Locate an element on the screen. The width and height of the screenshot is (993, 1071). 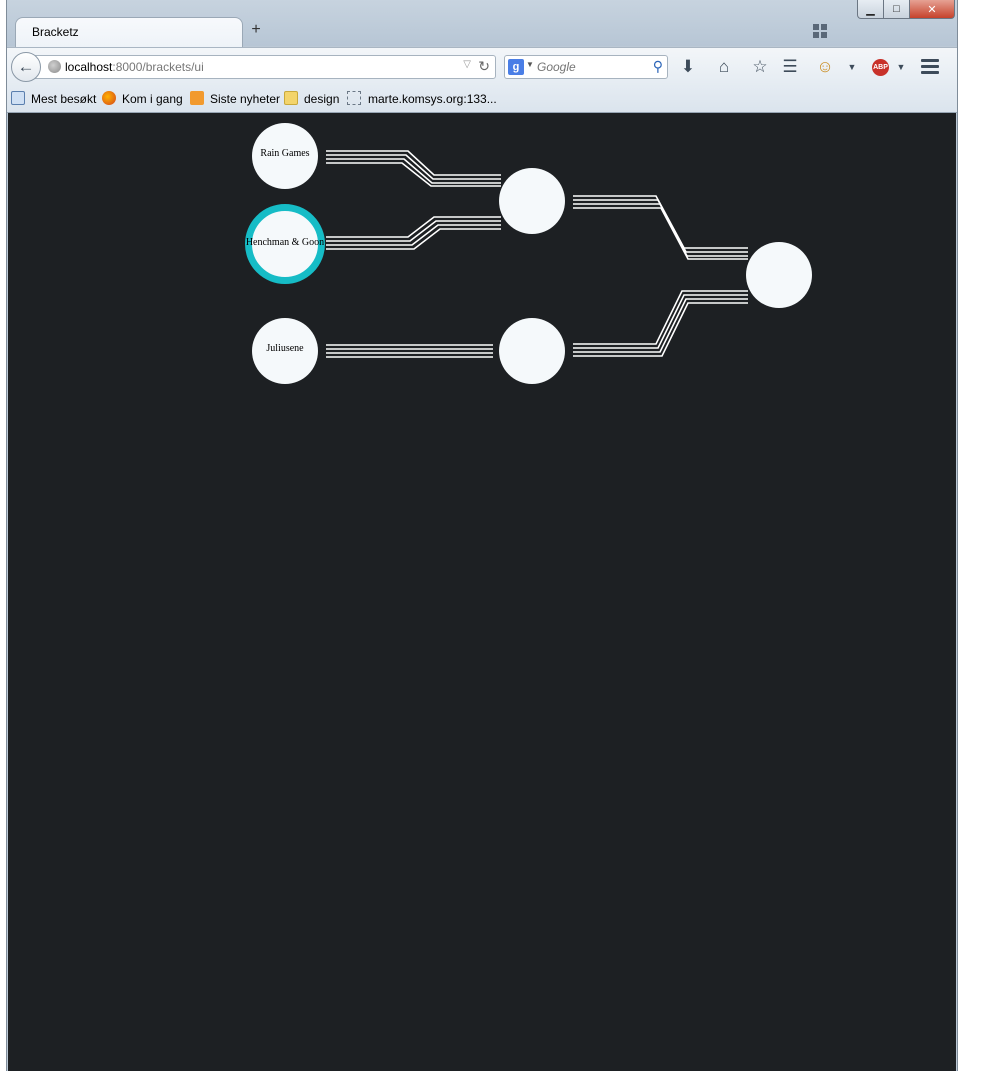
title-bar: Bracketz + ▁ □ ✕ is located at coordinates (482, 23).